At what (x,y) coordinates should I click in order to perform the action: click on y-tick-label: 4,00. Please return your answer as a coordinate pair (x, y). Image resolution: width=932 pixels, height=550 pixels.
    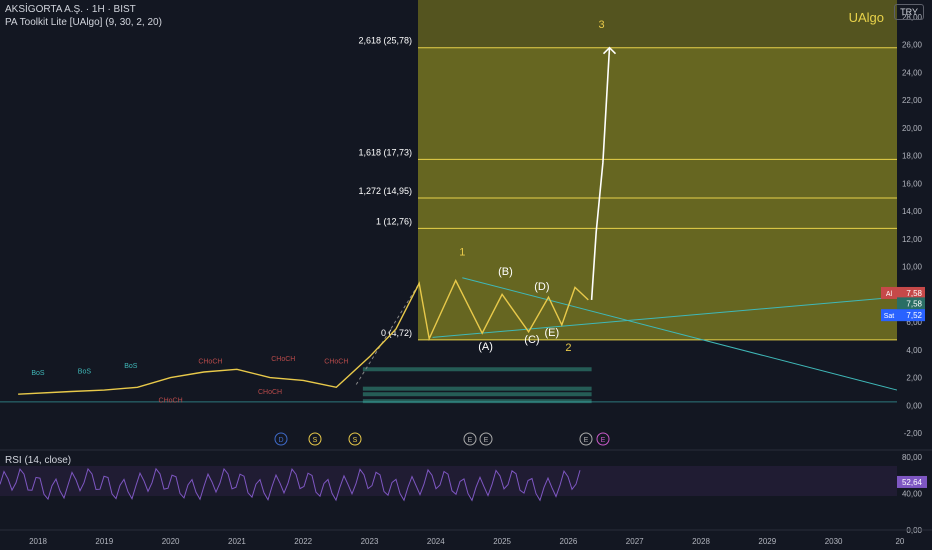
    Looking at the image, I should click on (914, 350).